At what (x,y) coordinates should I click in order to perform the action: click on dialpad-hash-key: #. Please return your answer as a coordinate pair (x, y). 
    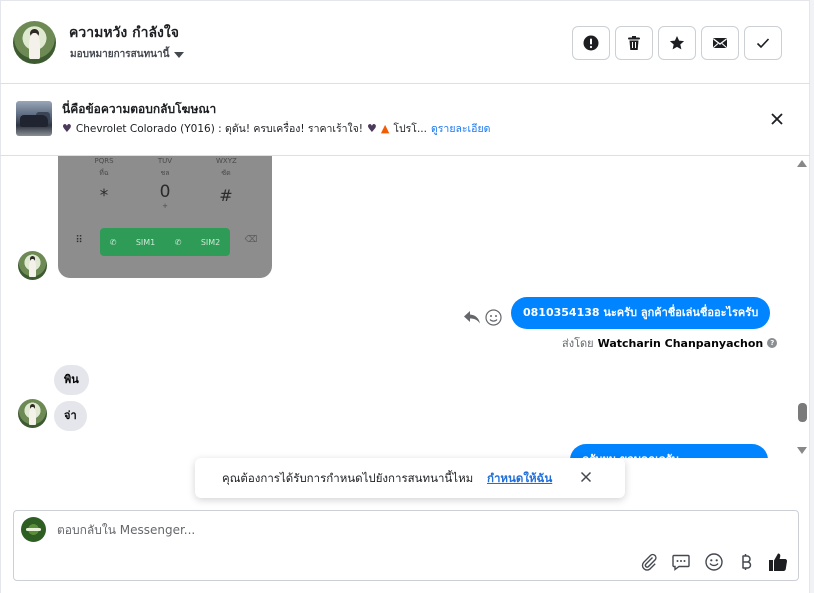
    Looking at the image, I should click on (226, 195).